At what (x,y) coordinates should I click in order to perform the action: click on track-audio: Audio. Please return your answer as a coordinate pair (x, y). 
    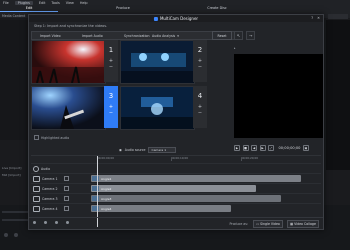
    Looking at the image, I should click on (176, 168).